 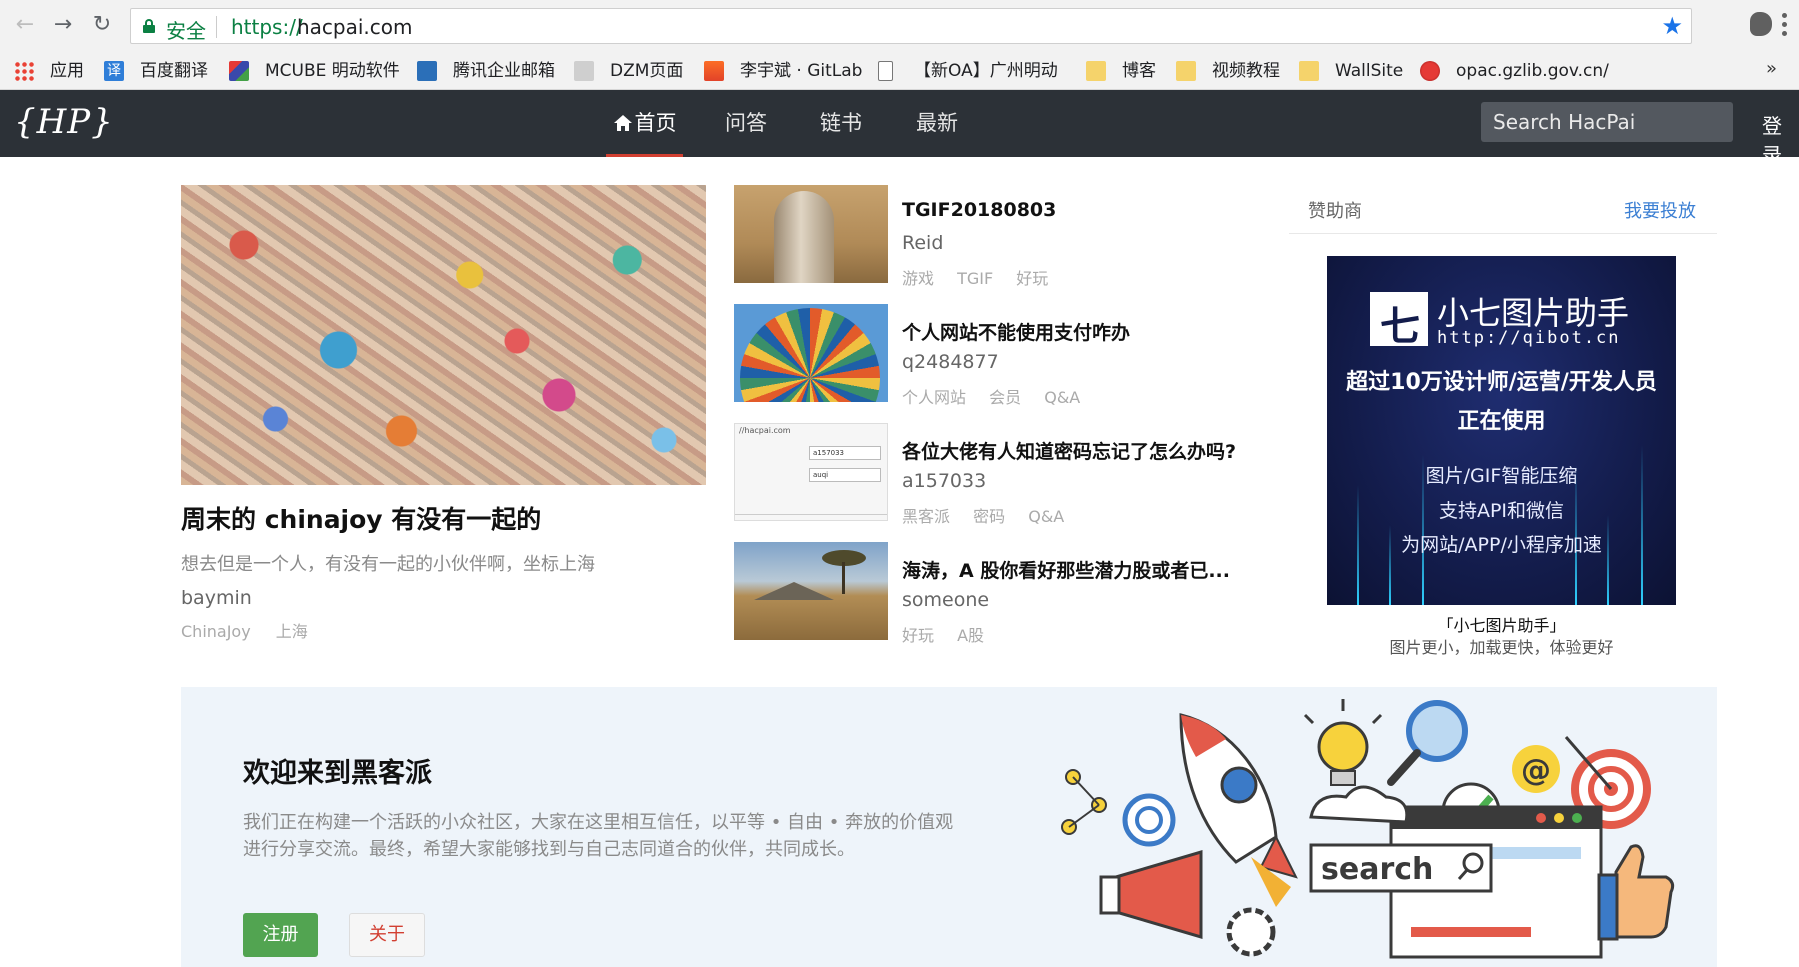 I want to click on address-bar: 安全 https:// hacpai.com ★, so click(x=911, y=26).